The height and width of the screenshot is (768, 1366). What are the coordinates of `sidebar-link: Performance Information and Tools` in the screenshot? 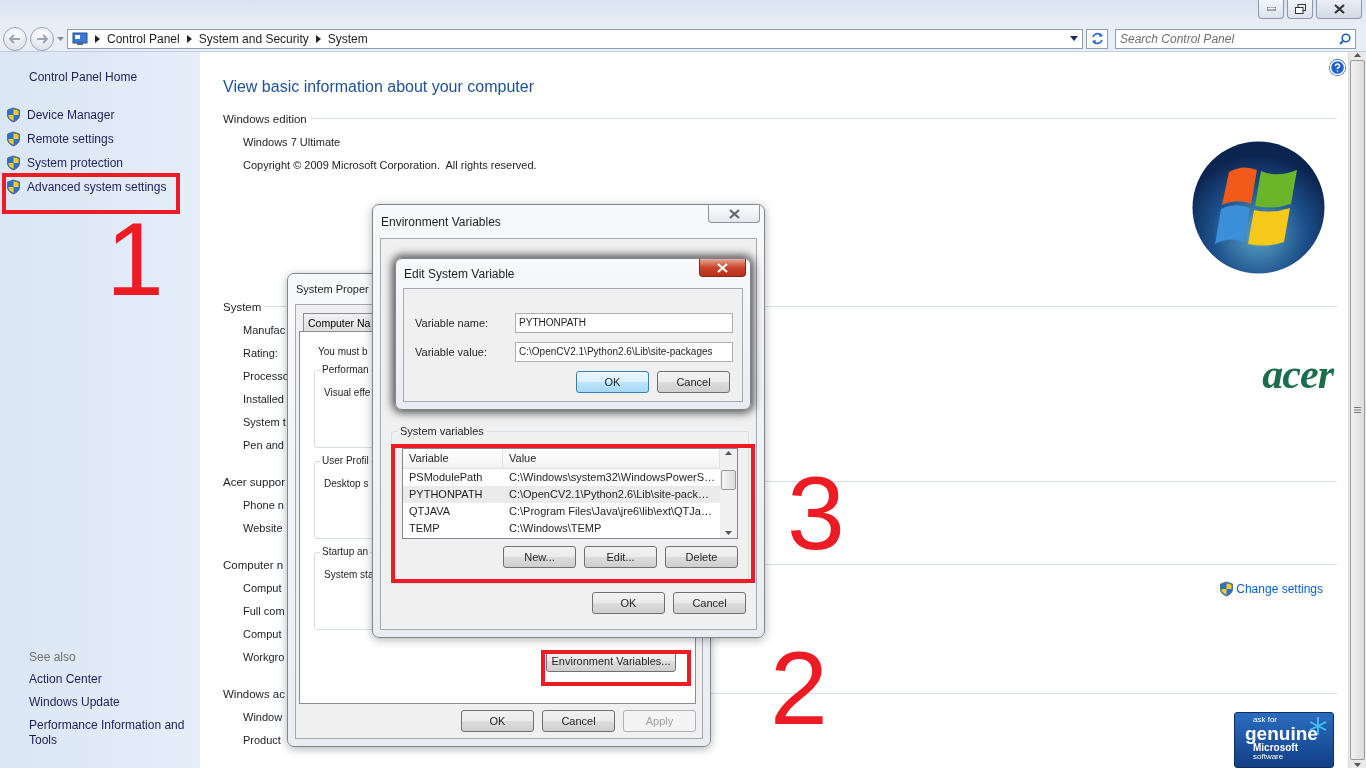 It's located at (114, 733).